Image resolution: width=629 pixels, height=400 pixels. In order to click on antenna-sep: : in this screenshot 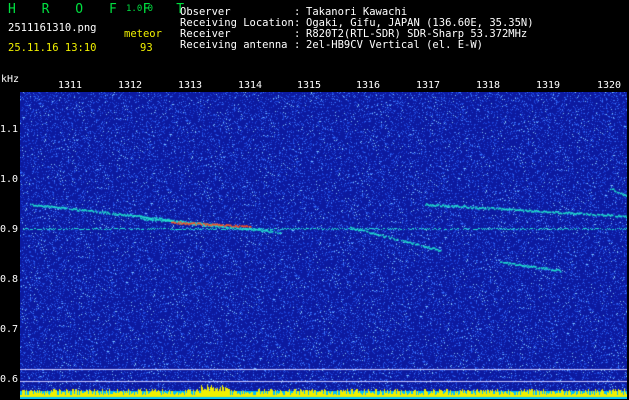, I will do `click(297, 45)`.